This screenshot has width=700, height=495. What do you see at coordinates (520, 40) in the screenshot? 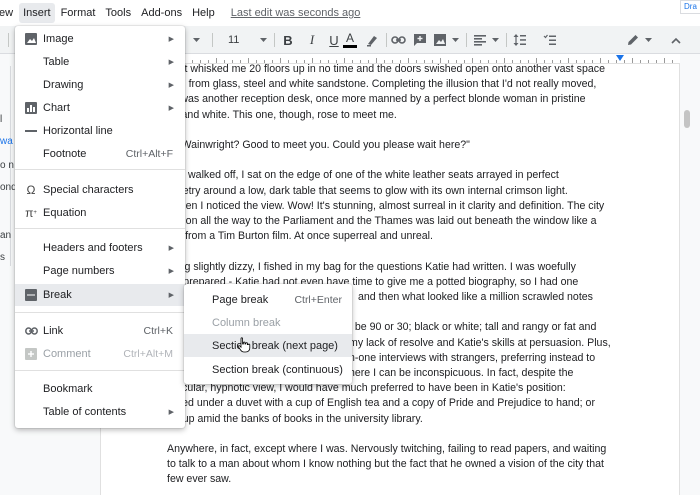
I see `line-spacing-button` at bounding box center [520, 40].